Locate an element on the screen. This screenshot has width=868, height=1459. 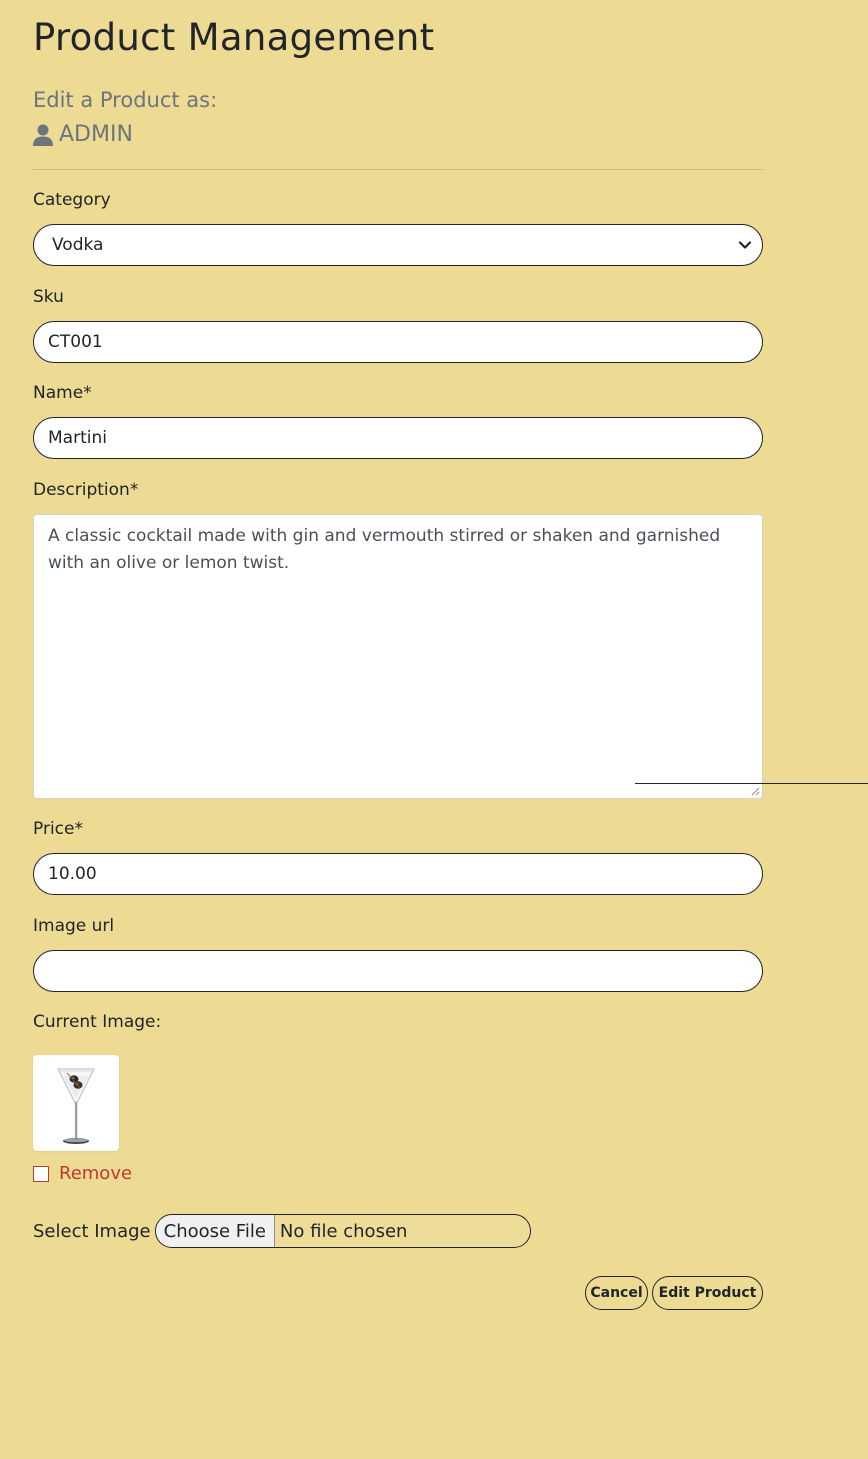
category-select: Vodka is located at coordinates (398, 245).